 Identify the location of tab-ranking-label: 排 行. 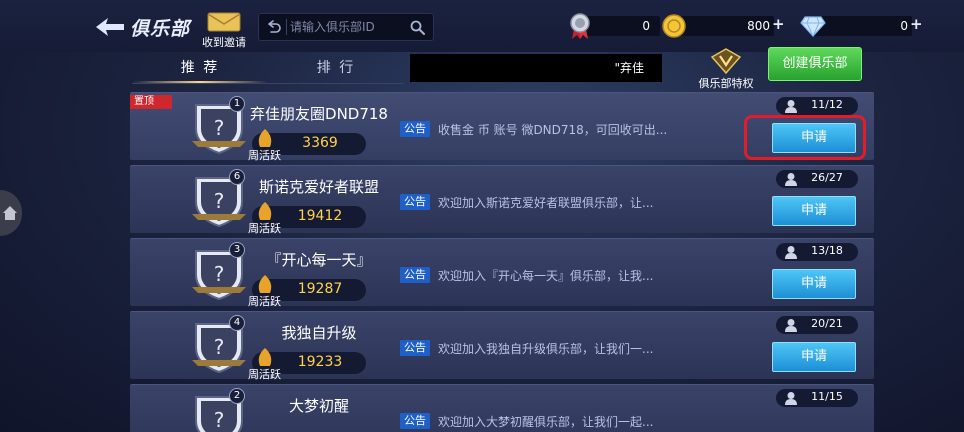
(336, 68).